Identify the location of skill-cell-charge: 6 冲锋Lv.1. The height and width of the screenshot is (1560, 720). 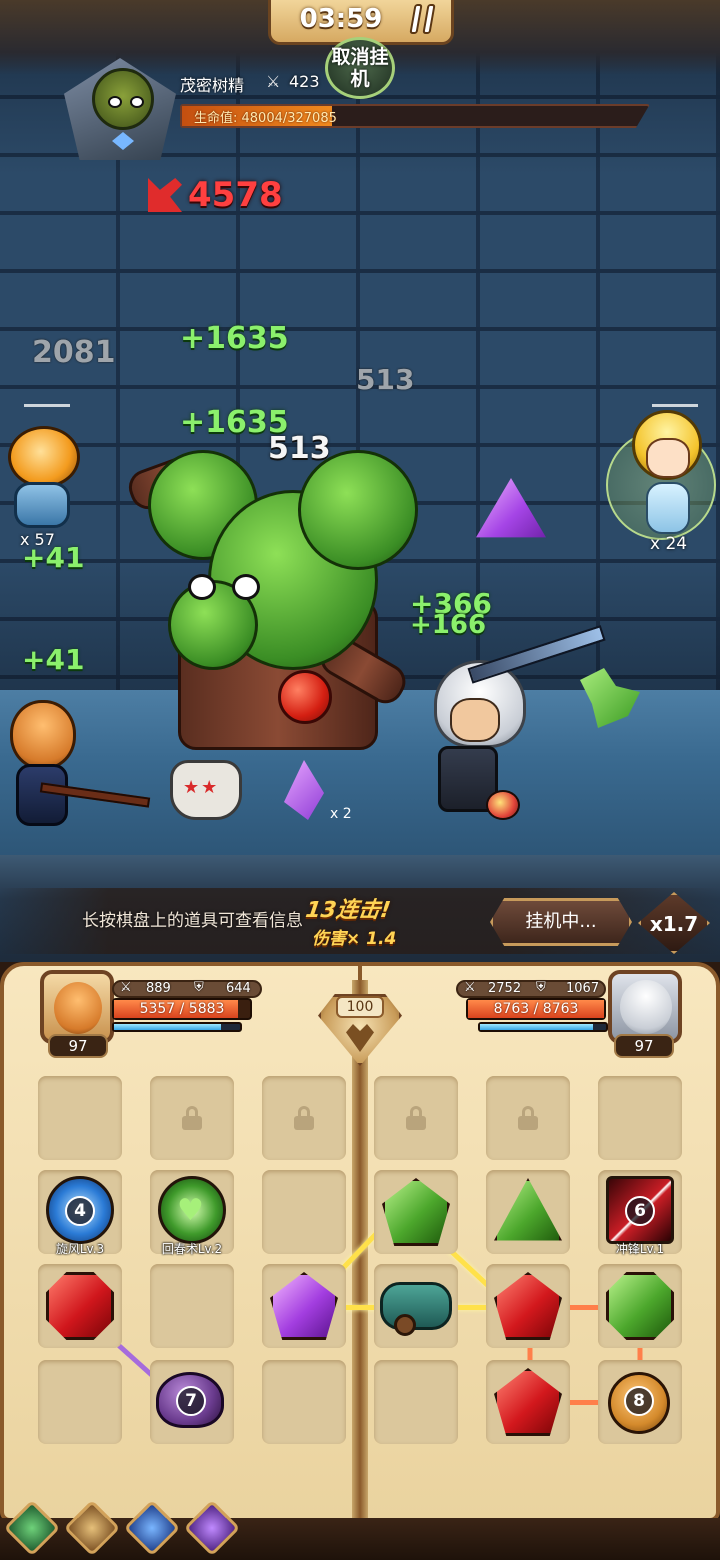
(640, 1213).